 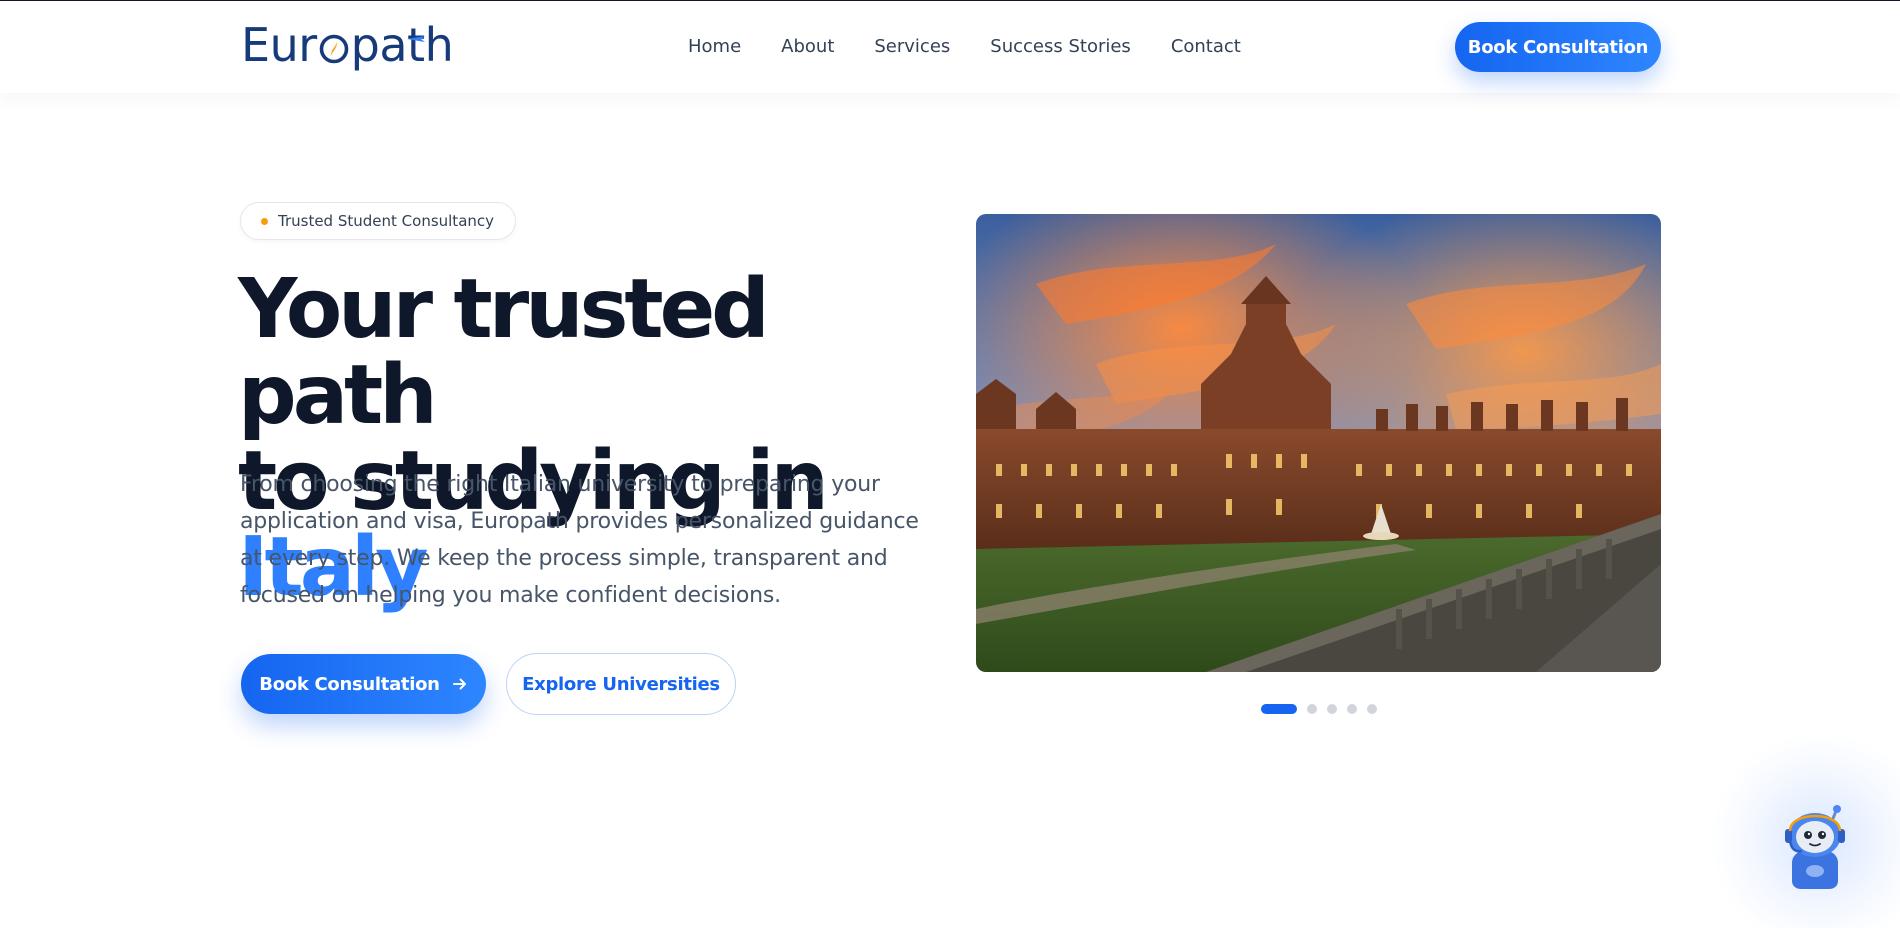 I want to click on robot-assistant-icon, so click(x=1815, y=845).